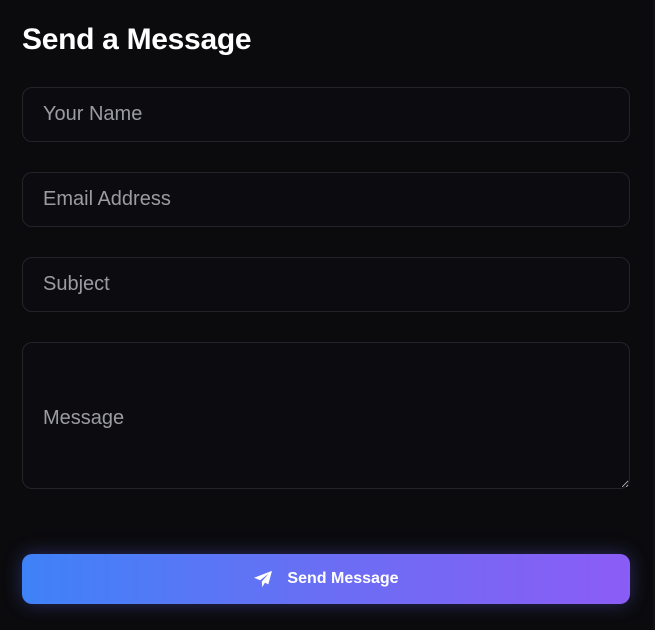 The image size is (655, 630). Describe the element at coordinates (326, 199) in the screenshot. I see `email-input` at that location.